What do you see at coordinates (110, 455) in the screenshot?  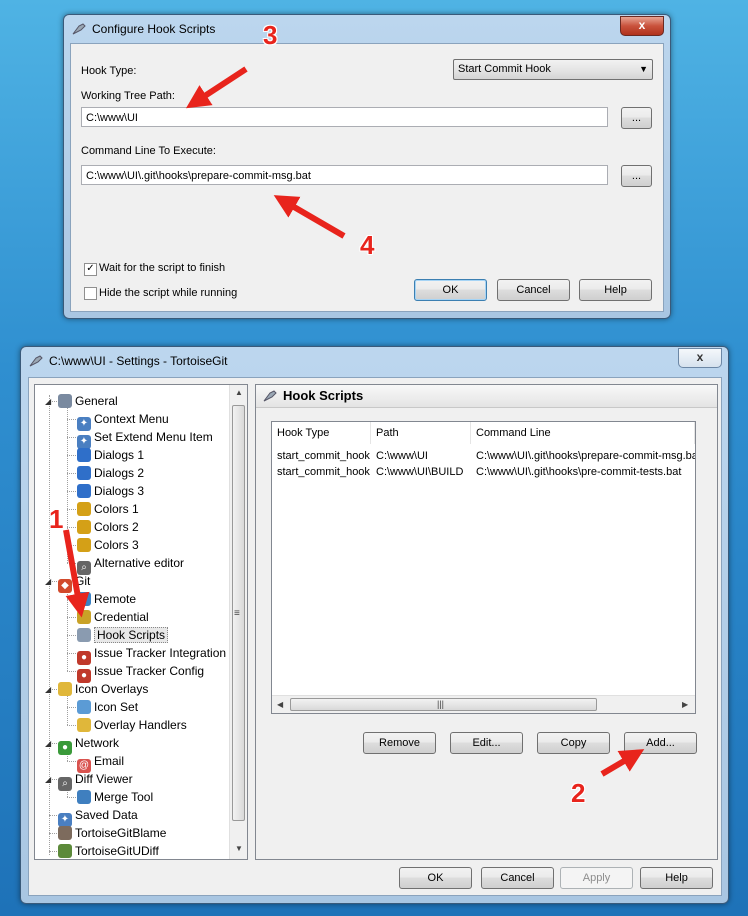 I see `tree-item-dialogs-1: Dialogs 1` at bounding box center [110, 455].